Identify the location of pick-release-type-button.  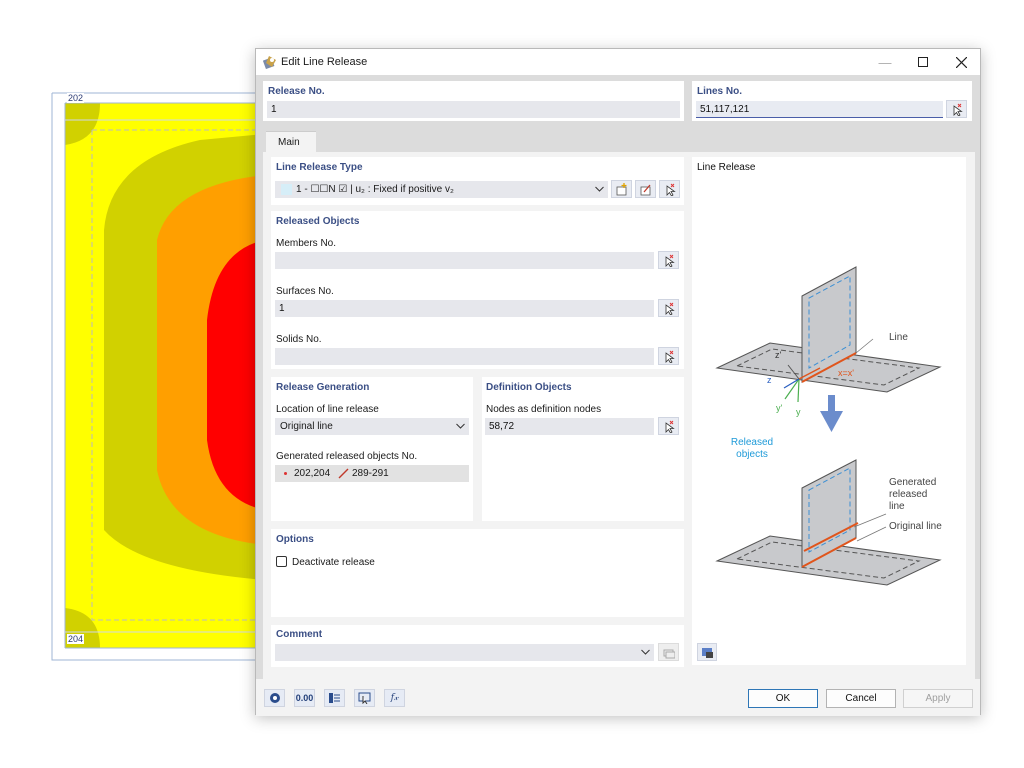
(669, 189).